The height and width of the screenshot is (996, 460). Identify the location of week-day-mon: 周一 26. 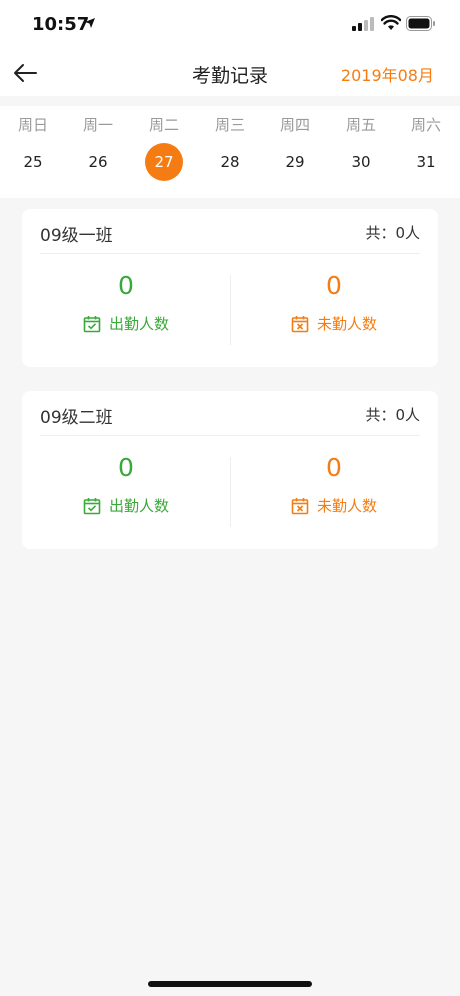
(98, 152).